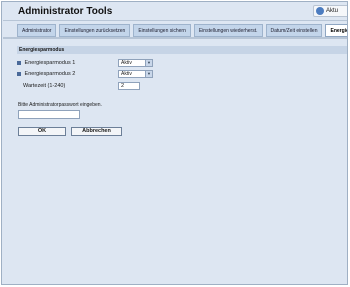  What do you see at coordinates (126, 74) in the screenshot?
I see `mode2-value: Aktiv` at bounding box center [126, 74].